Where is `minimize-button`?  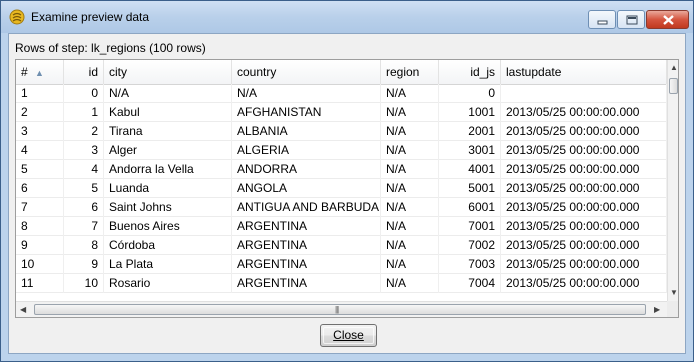 minimize-button is located at coordinates (602, 19).